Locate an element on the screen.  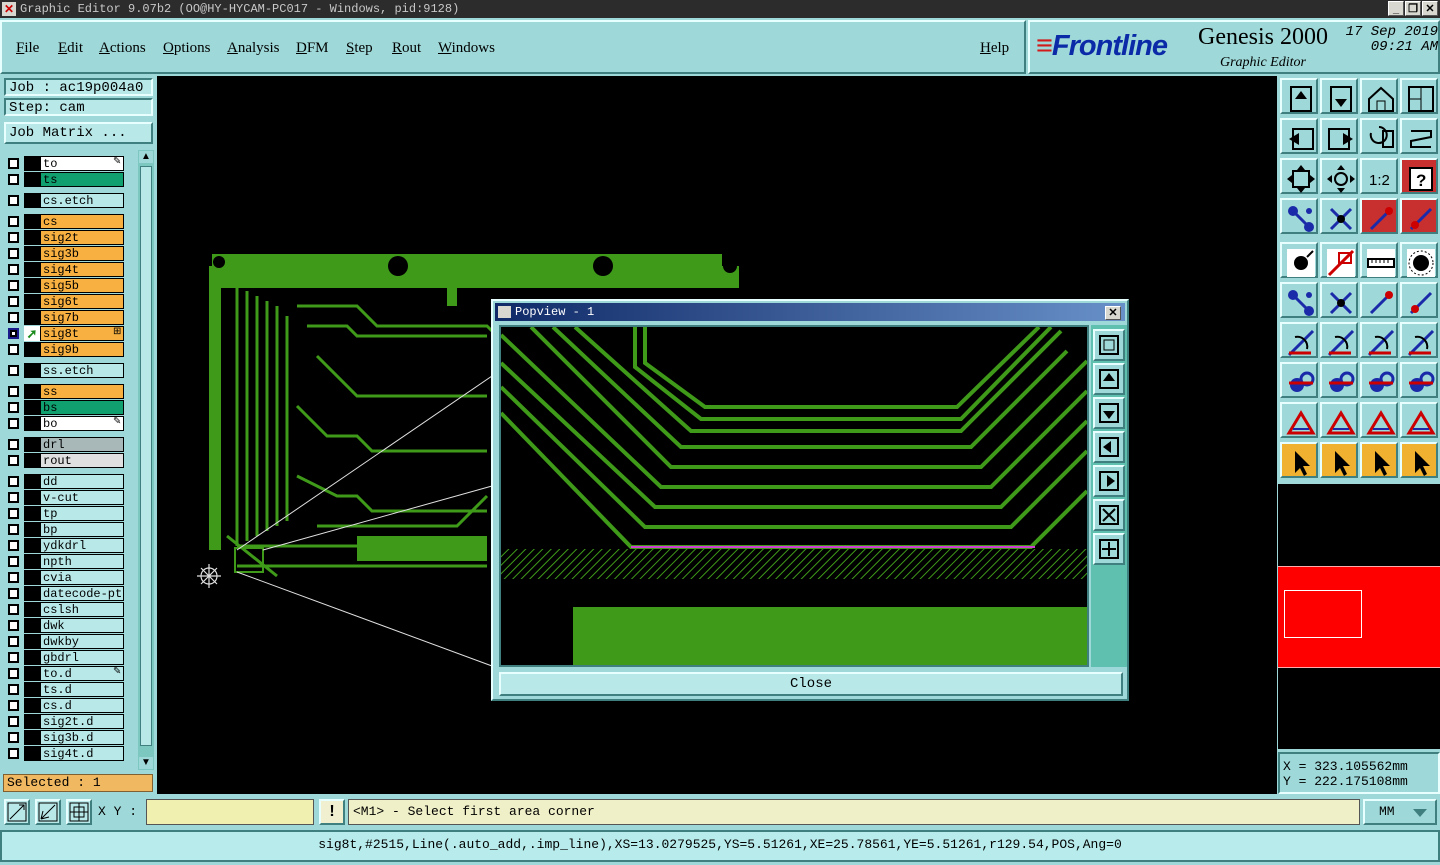
layer-row-bo: bo ✎ is located at coordinates (65, 423).